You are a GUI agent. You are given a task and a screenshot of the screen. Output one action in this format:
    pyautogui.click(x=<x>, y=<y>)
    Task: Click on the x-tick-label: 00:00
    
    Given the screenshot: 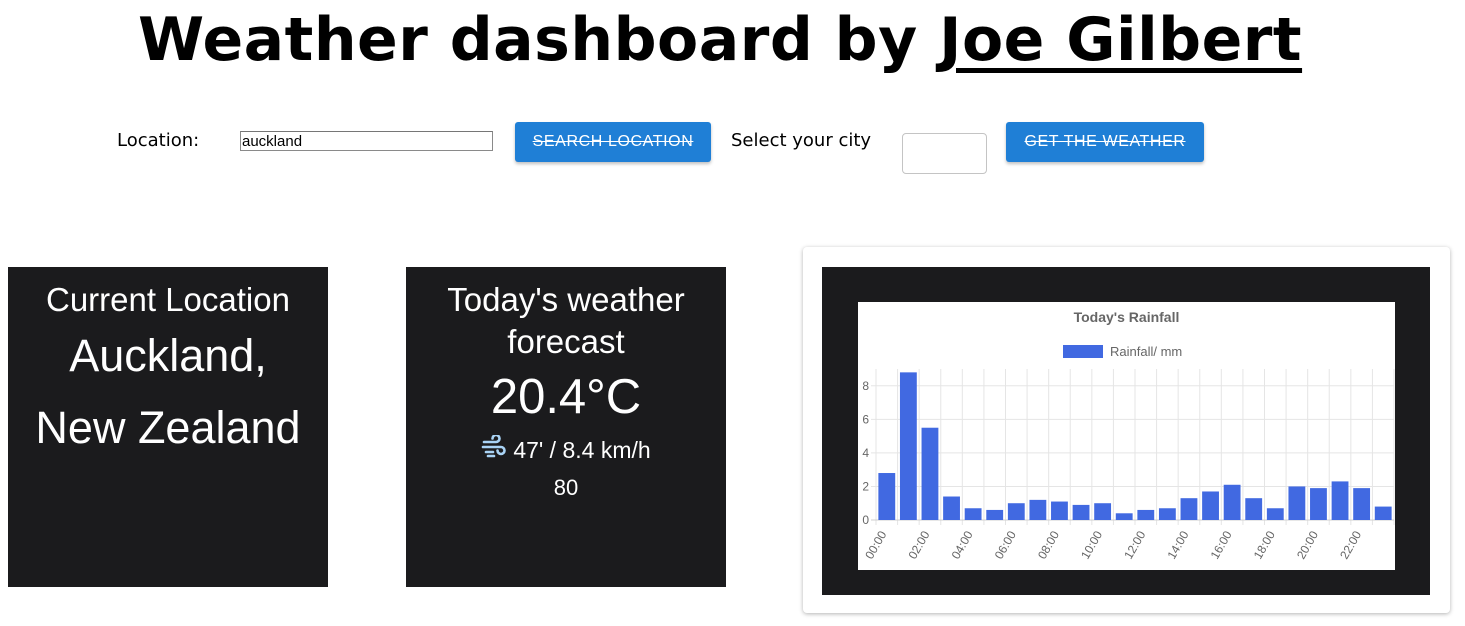 What is the action you would take?
    pyautogui.click(x=875, y=544)
    